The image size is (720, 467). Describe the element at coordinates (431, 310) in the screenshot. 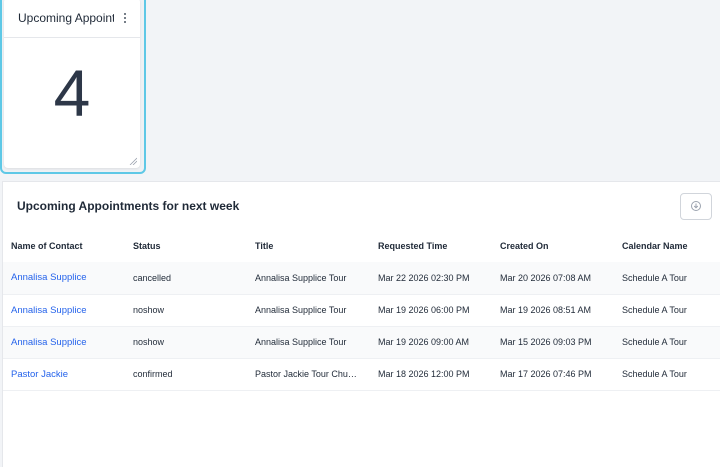

I see `requested-time-cell: Mar 19 2026 06:00 PM` at that location.